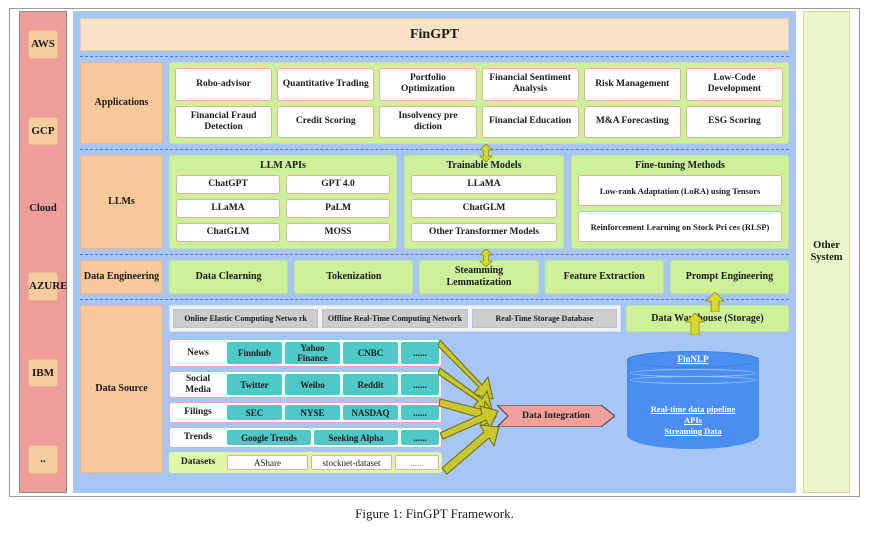 Image resolution: width=869 pixels, height=539 pixels. Describe the element at coordinates (434, 513) in the screenshot. I see `figure-caption: Figure 1: FinGPT Framework.` at that location.